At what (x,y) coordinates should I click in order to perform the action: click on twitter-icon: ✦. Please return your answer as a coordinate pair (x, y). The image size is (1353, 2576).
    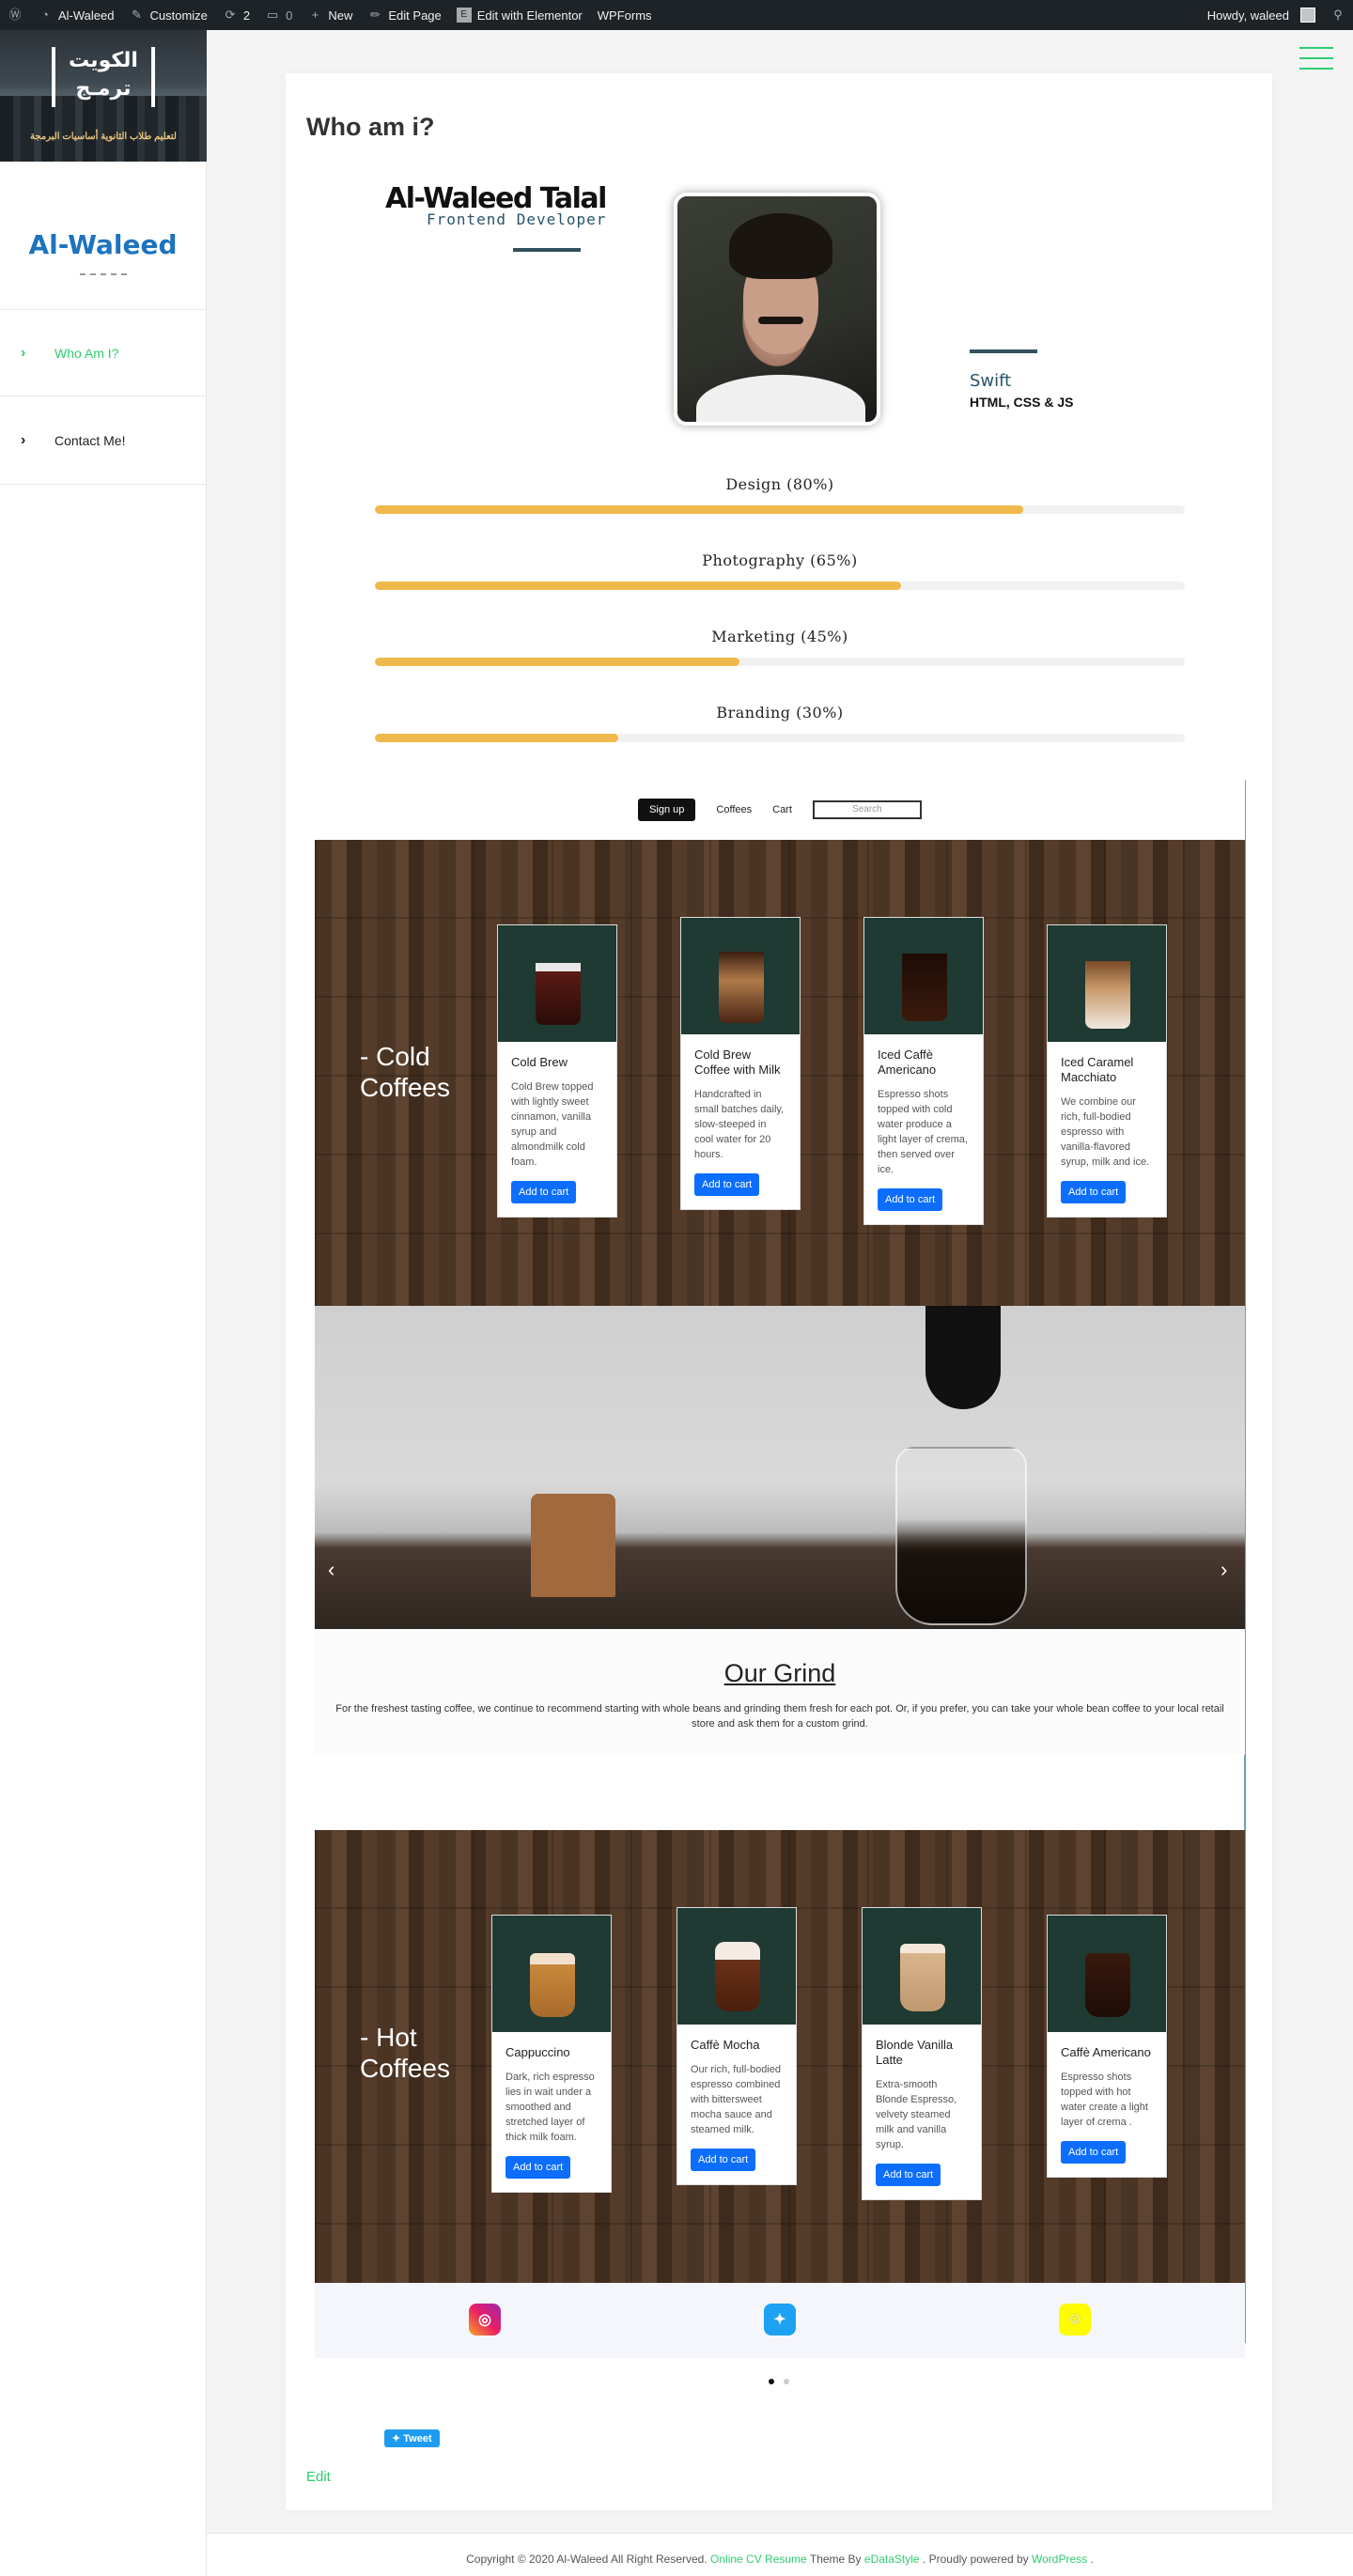
    Looking at the image, I should click on (780, 2319).